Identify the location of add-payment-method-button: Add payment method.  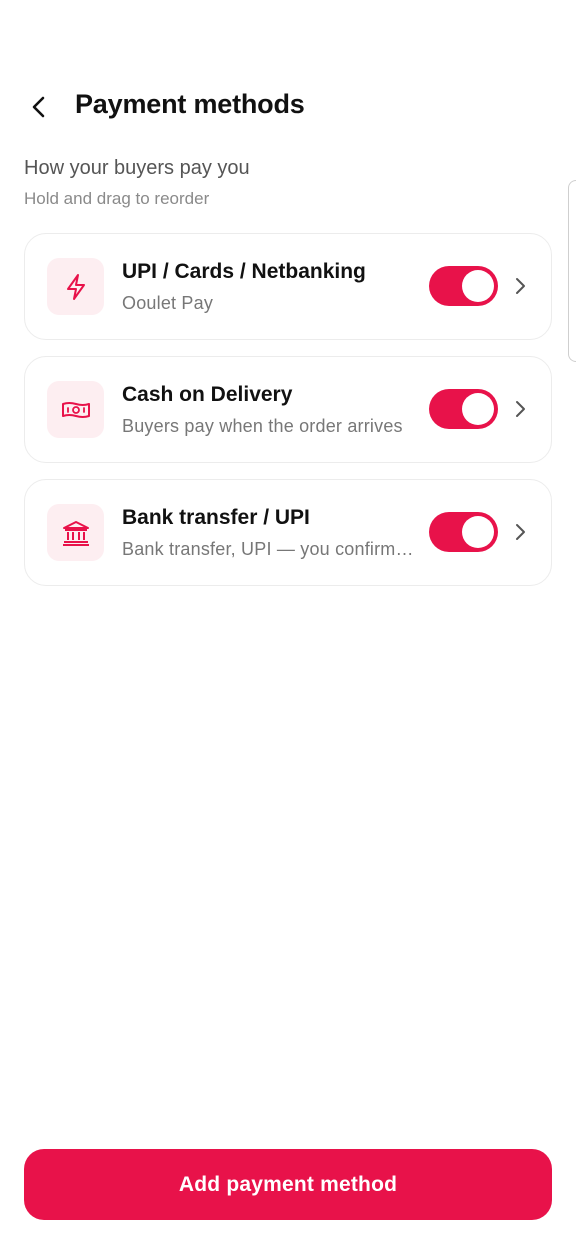
(288, 1184).